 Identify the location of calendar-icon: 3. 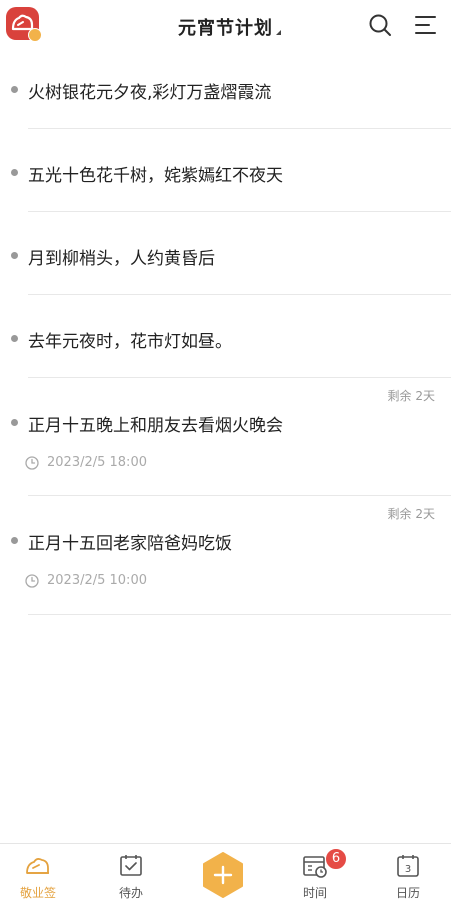
(408, 866).